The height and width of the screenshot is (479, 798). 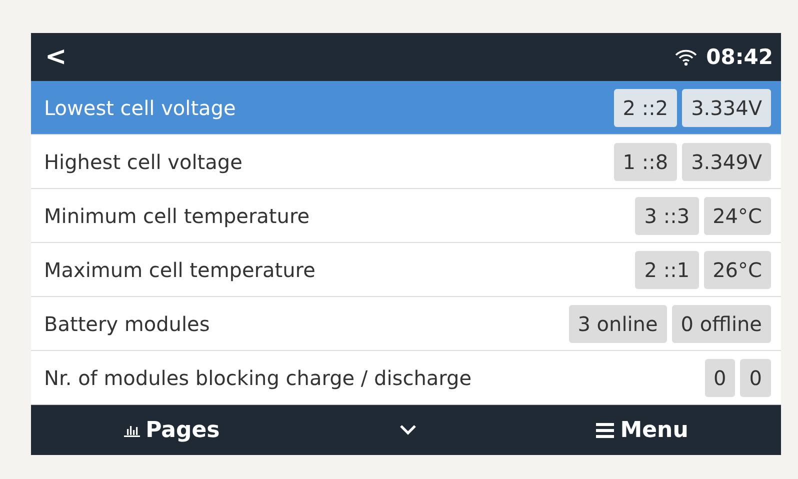 What do you see at coordinates (737, 269) in the screenshot?
I see `value-tag: 26°C` at bounding box center [737, 269].